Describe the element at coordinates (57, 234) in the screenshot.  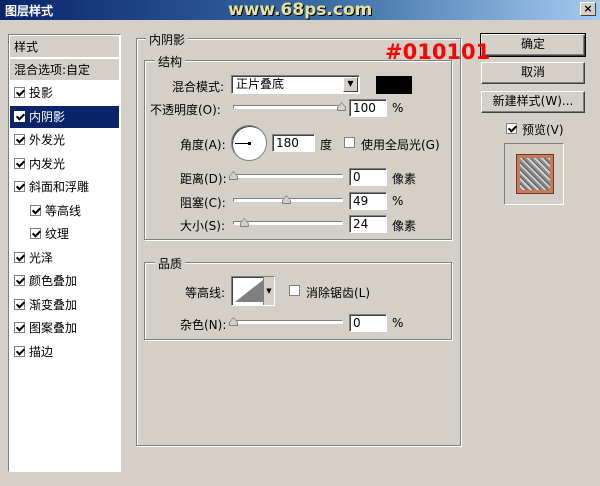
I see `style-item-label: 纹理` at that location.